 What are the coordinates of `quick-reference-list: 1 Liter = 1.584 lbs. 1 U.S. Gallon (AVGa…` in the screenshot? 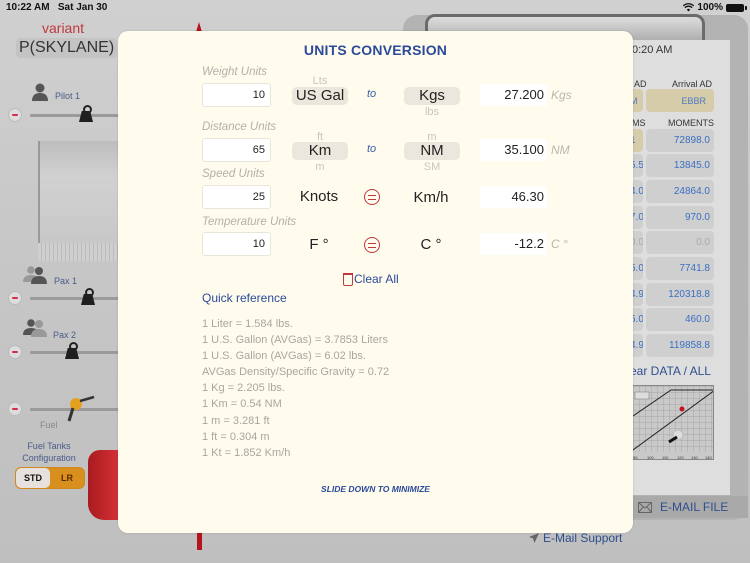 It's located at (295, 388).